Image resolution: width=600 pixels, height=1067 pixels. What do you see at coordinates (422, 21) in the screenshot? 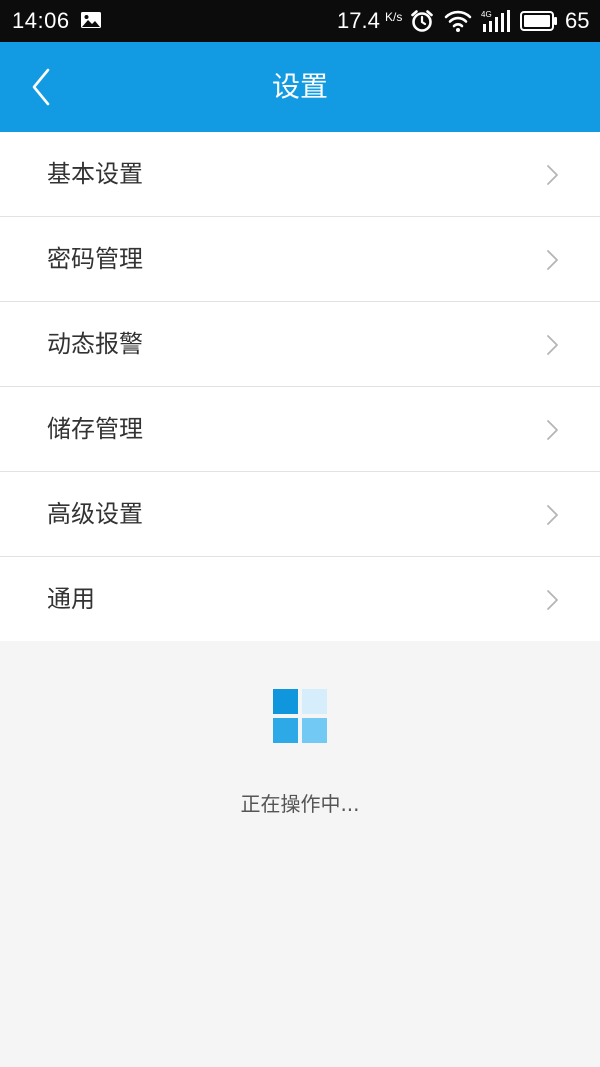
I see `alarm-icon` at bounding box center [422, 21].